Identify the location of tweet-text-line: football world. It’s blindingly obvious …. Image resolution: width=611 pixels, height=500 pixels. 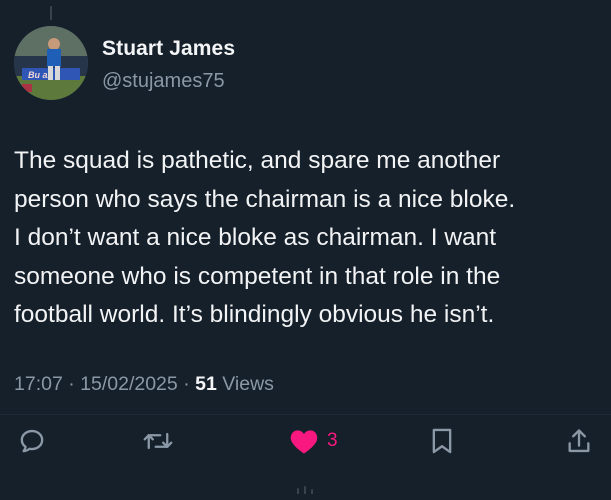
(254, 314).